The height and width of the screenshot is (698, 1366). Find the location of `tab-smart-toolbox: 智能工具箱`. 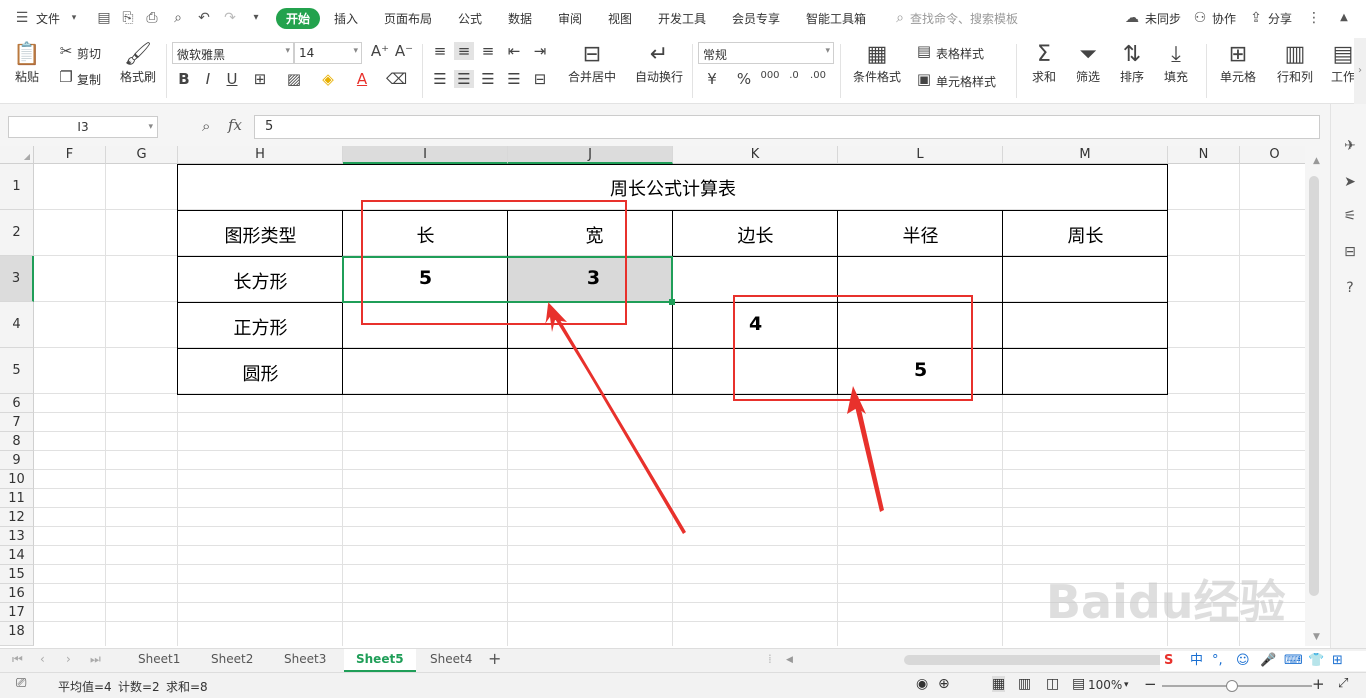

tab-smart-toolbox: 智能工具箱 is located at coordinates (836, 18).